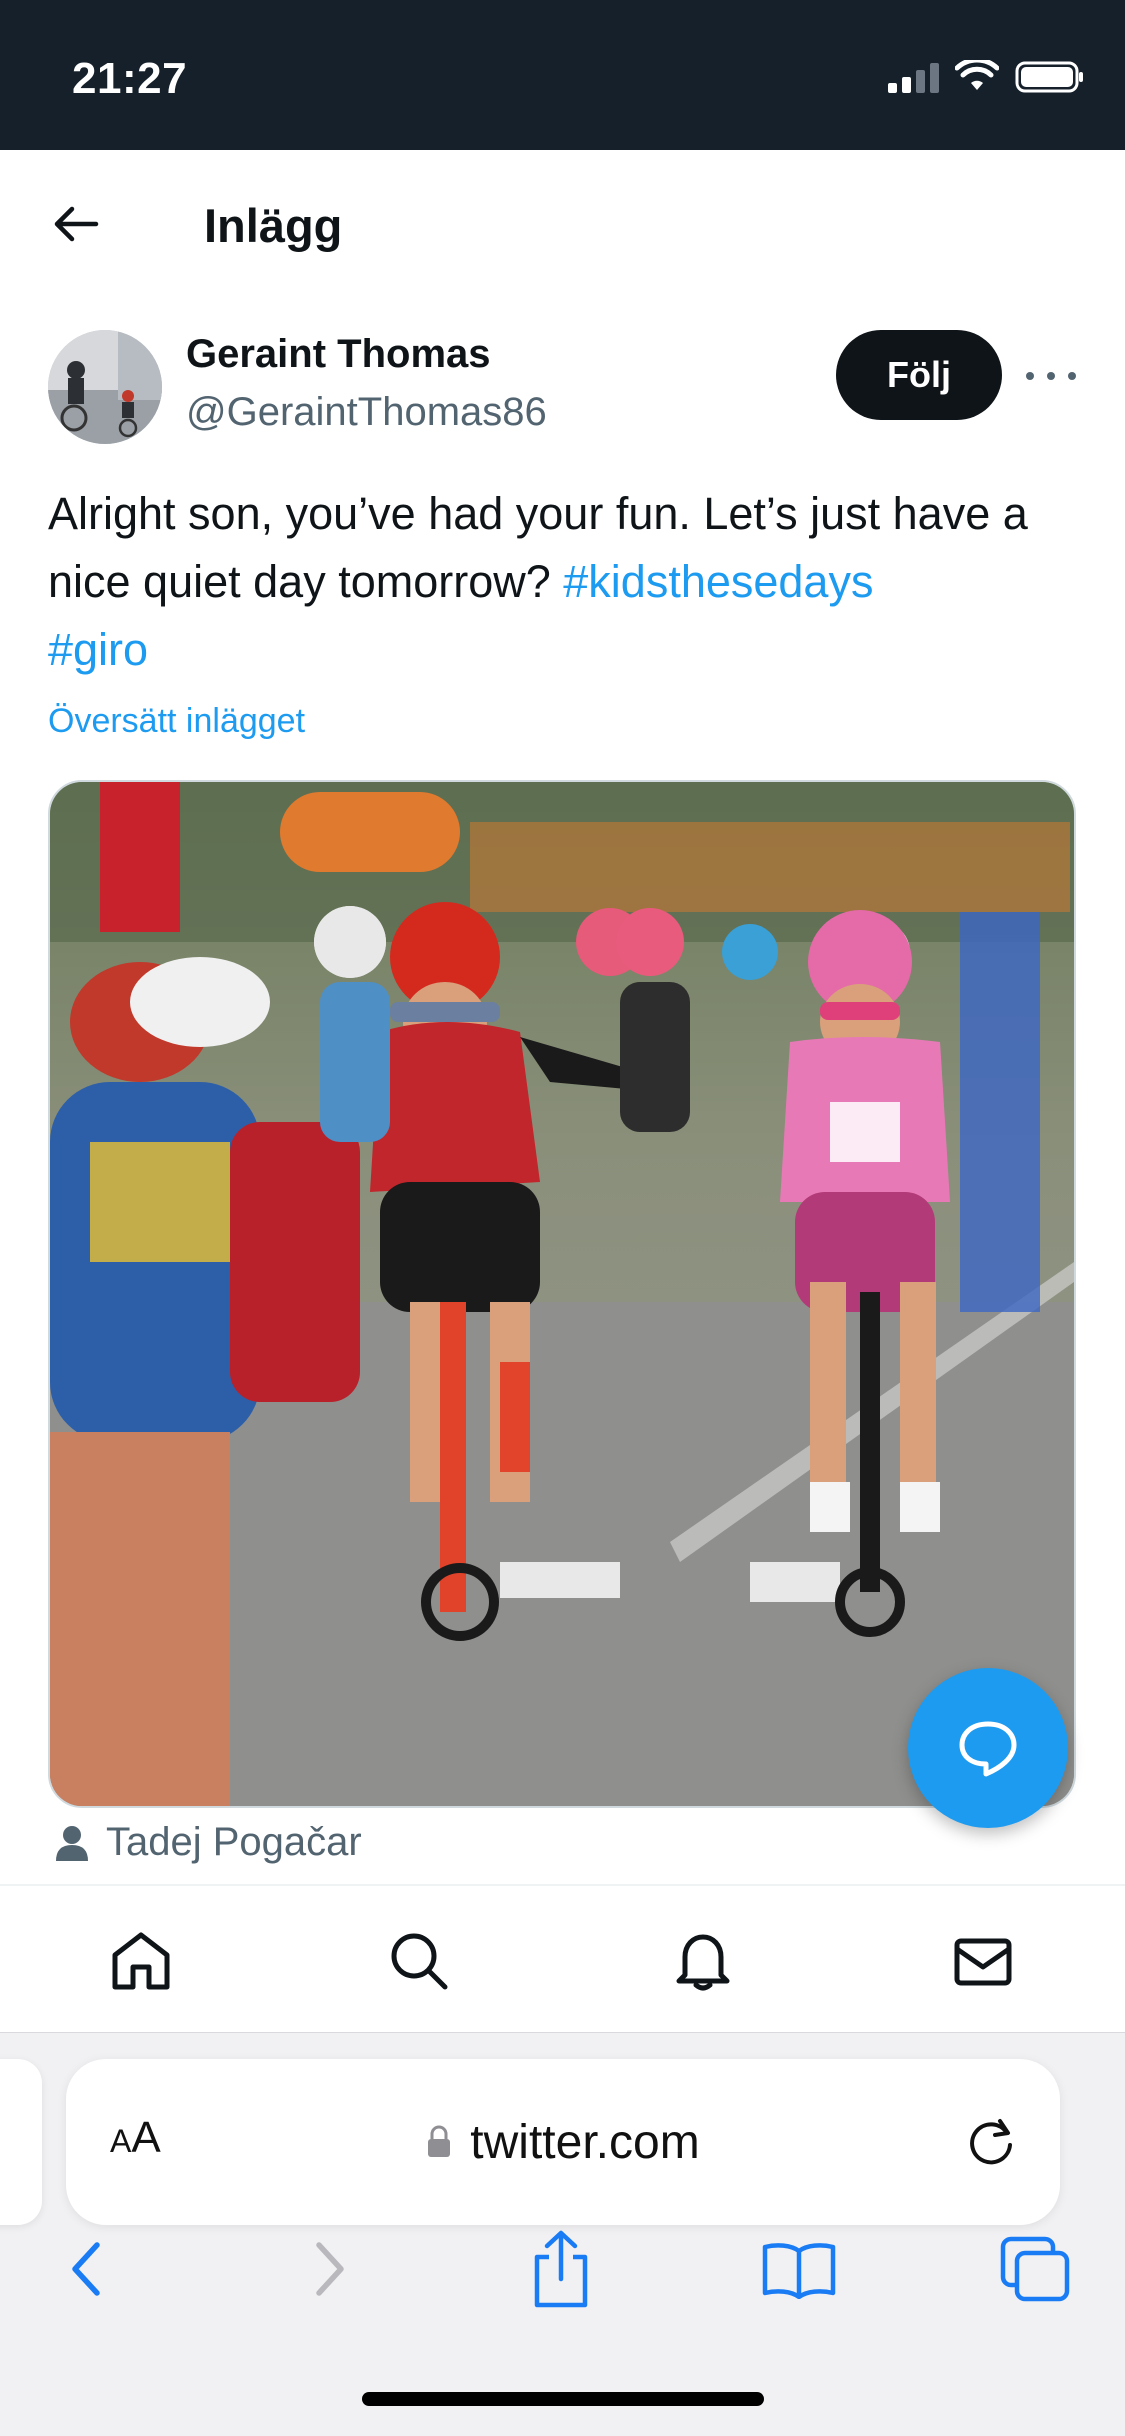 The height and width of the screenshot is (2436, 1125). I want to click on mail-icon, so click(983, 1962).